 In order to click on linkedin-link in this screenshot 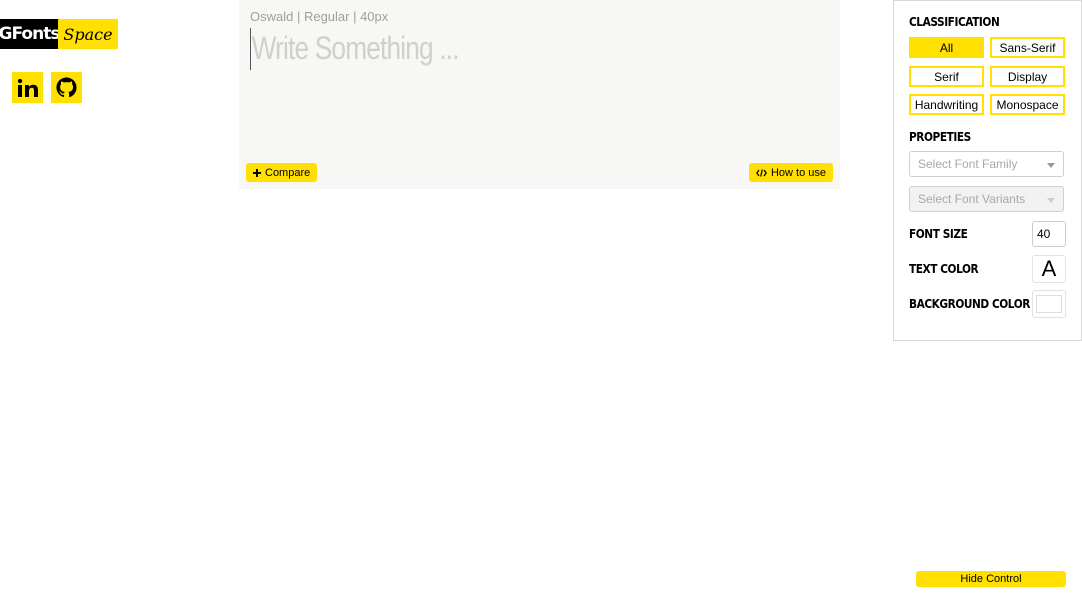, I will do `click(27, 87)`.